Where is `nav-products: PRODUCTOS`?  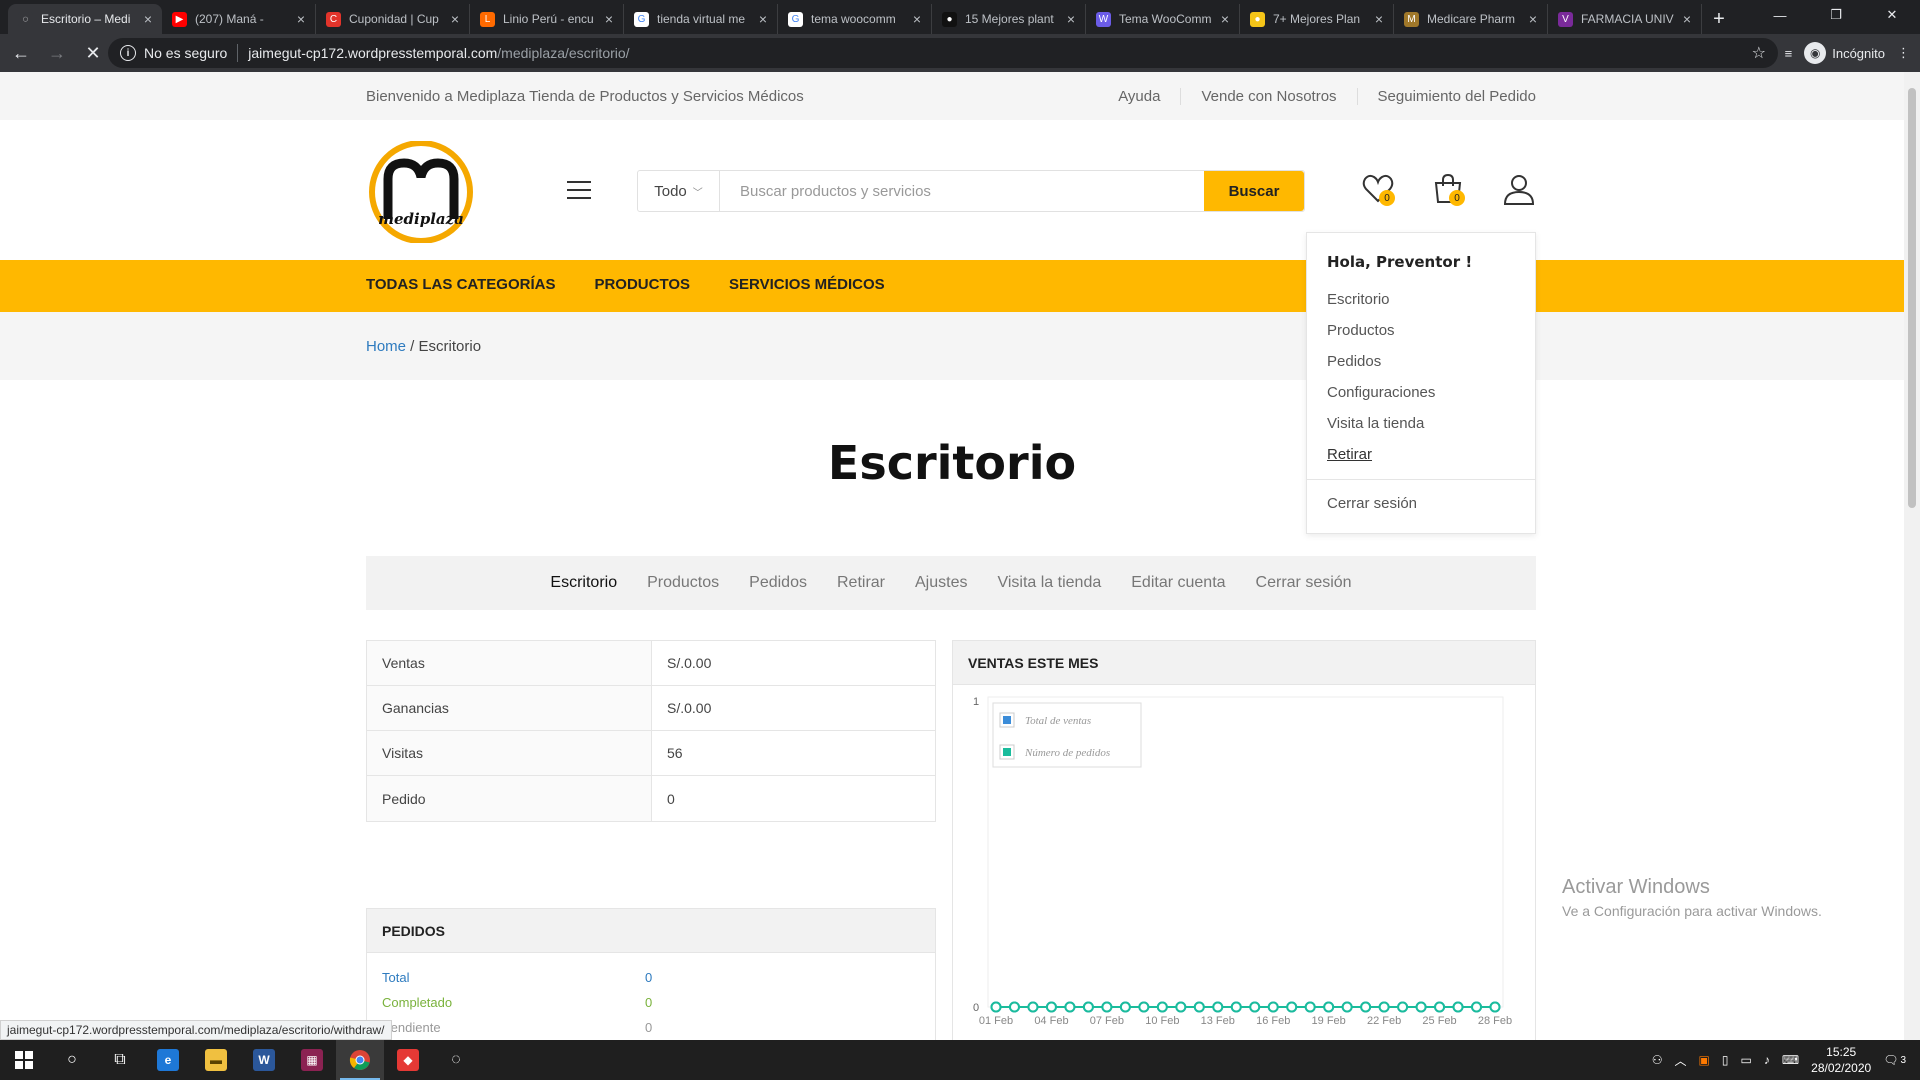
nav-products: PRODUCTOS is located at coordinates (642, 284).